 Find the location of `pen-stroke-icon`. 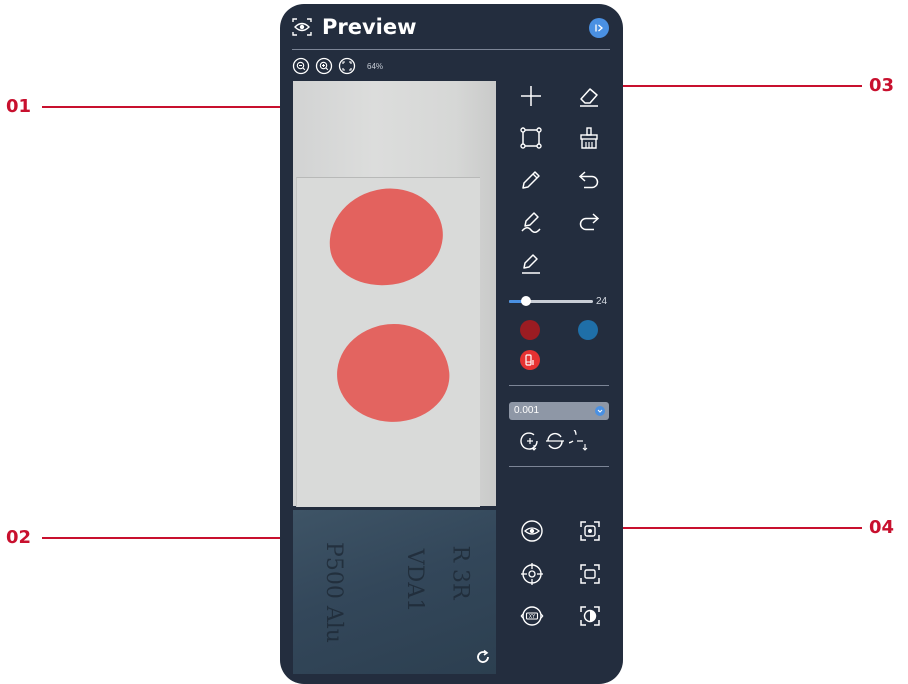

pen-stroke-icon is located at coordinates (531, 222).